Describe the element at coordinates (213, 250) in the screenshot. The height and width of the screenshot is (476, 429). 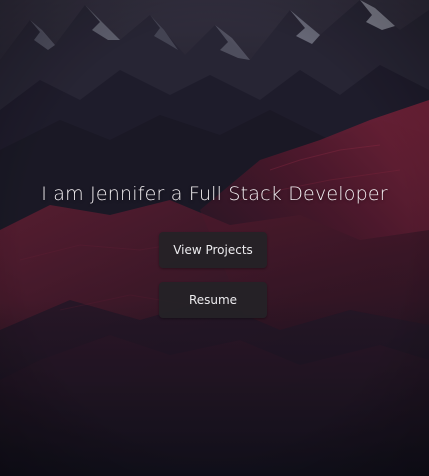
I see `view-projects-button: View Projects` at that location.